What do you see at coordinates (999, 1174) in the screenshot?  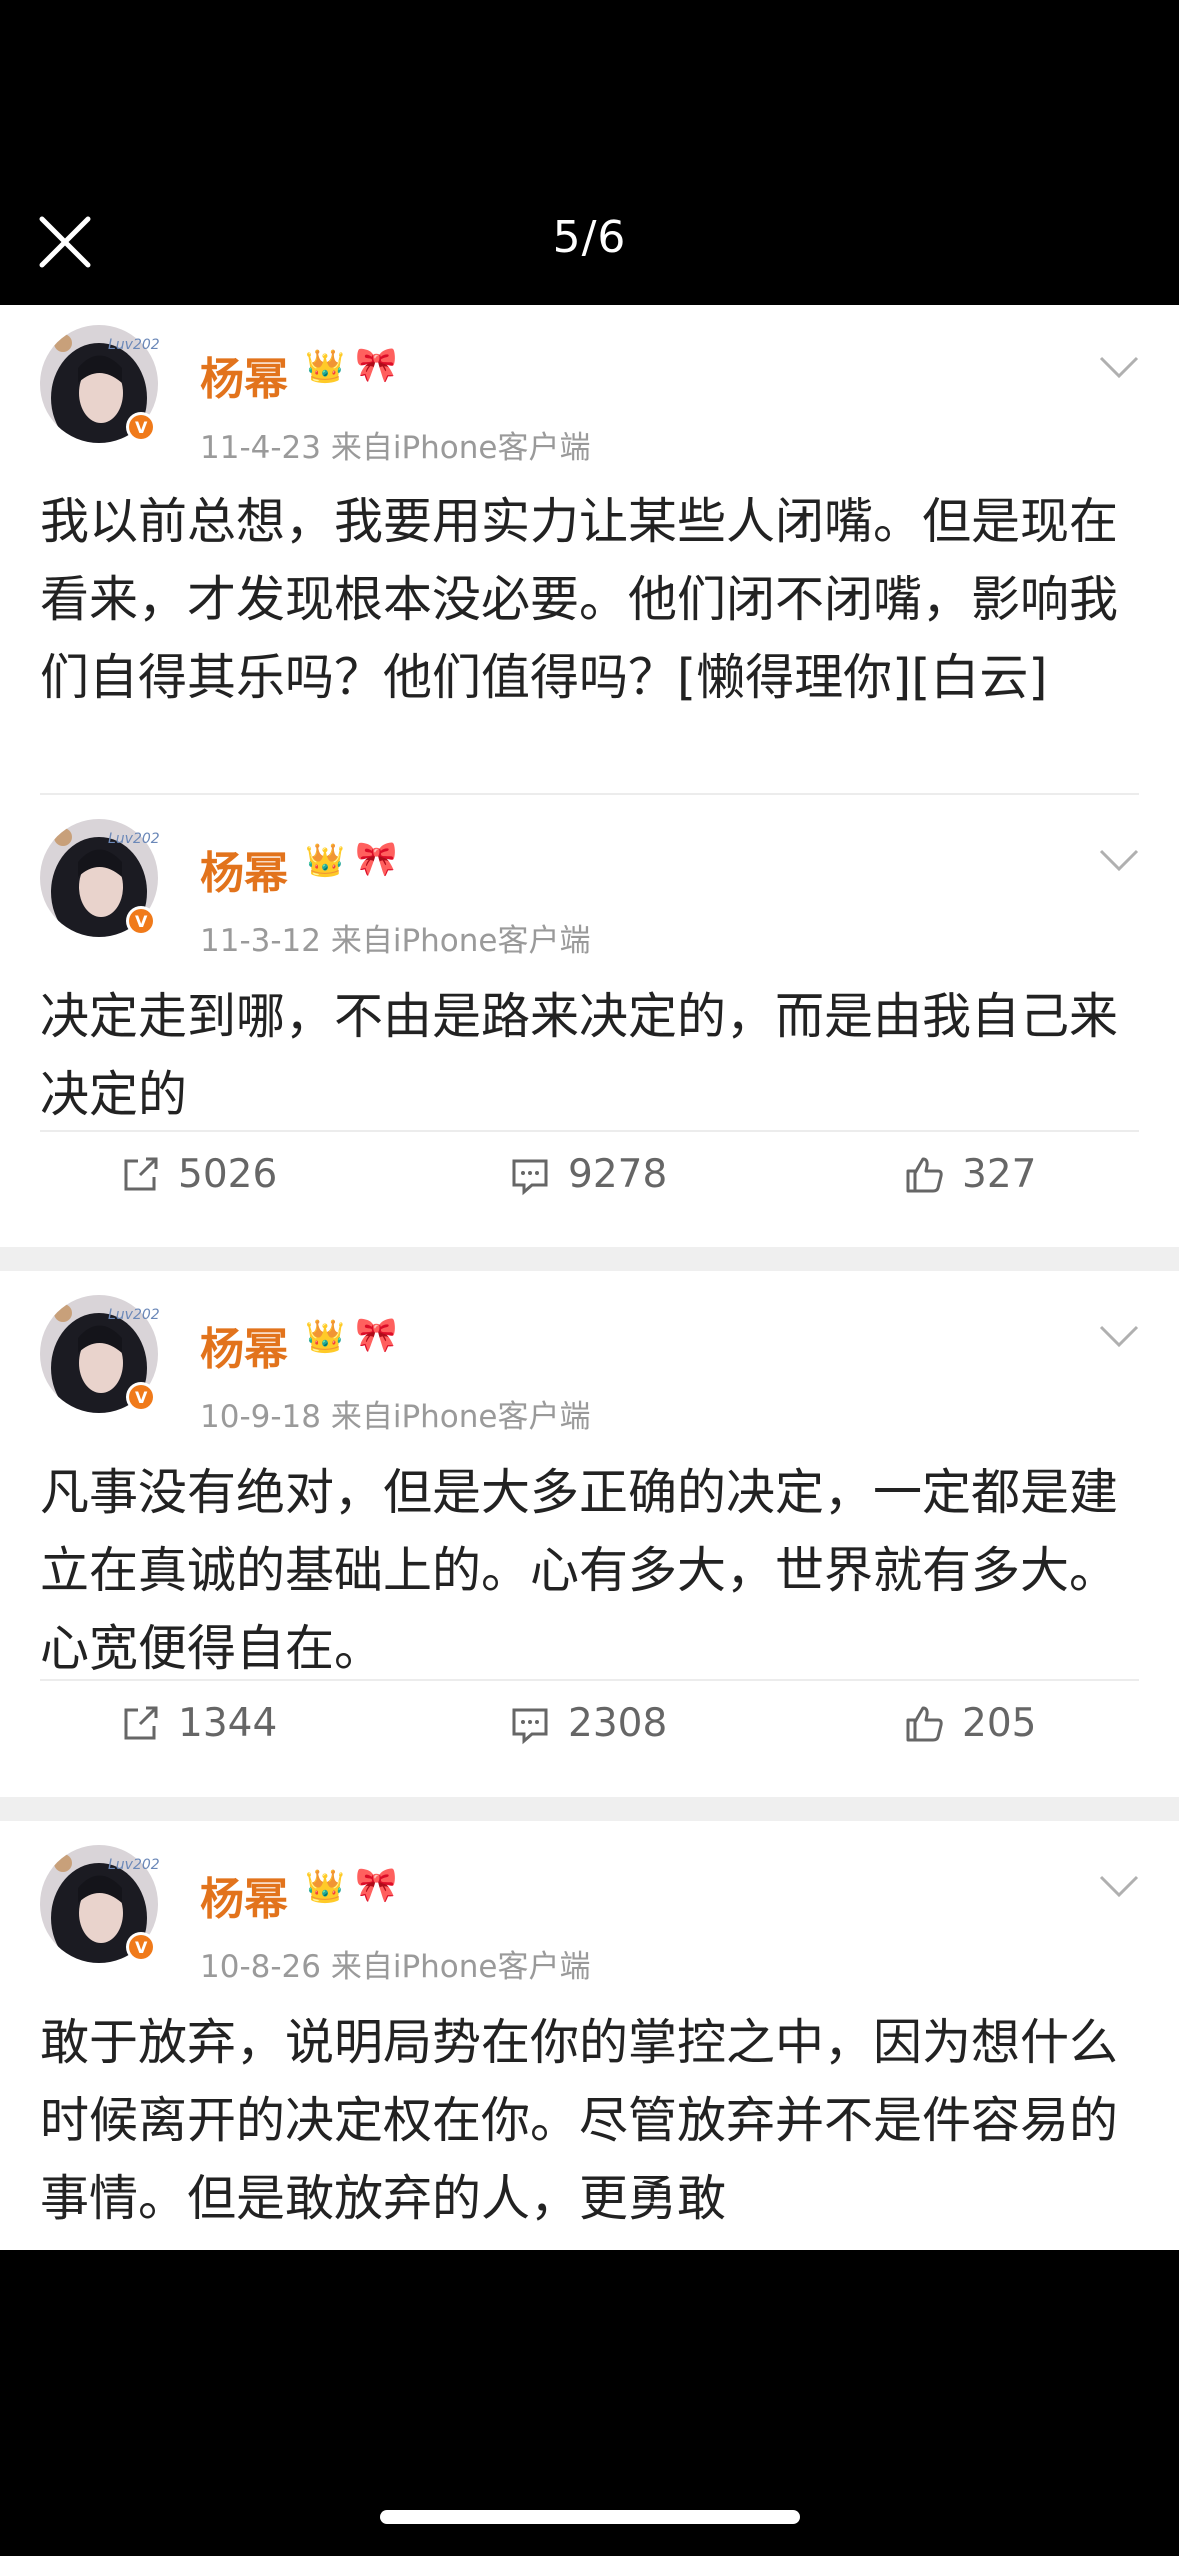 I see `like-count: 327` at bounding box center [999, 1174].